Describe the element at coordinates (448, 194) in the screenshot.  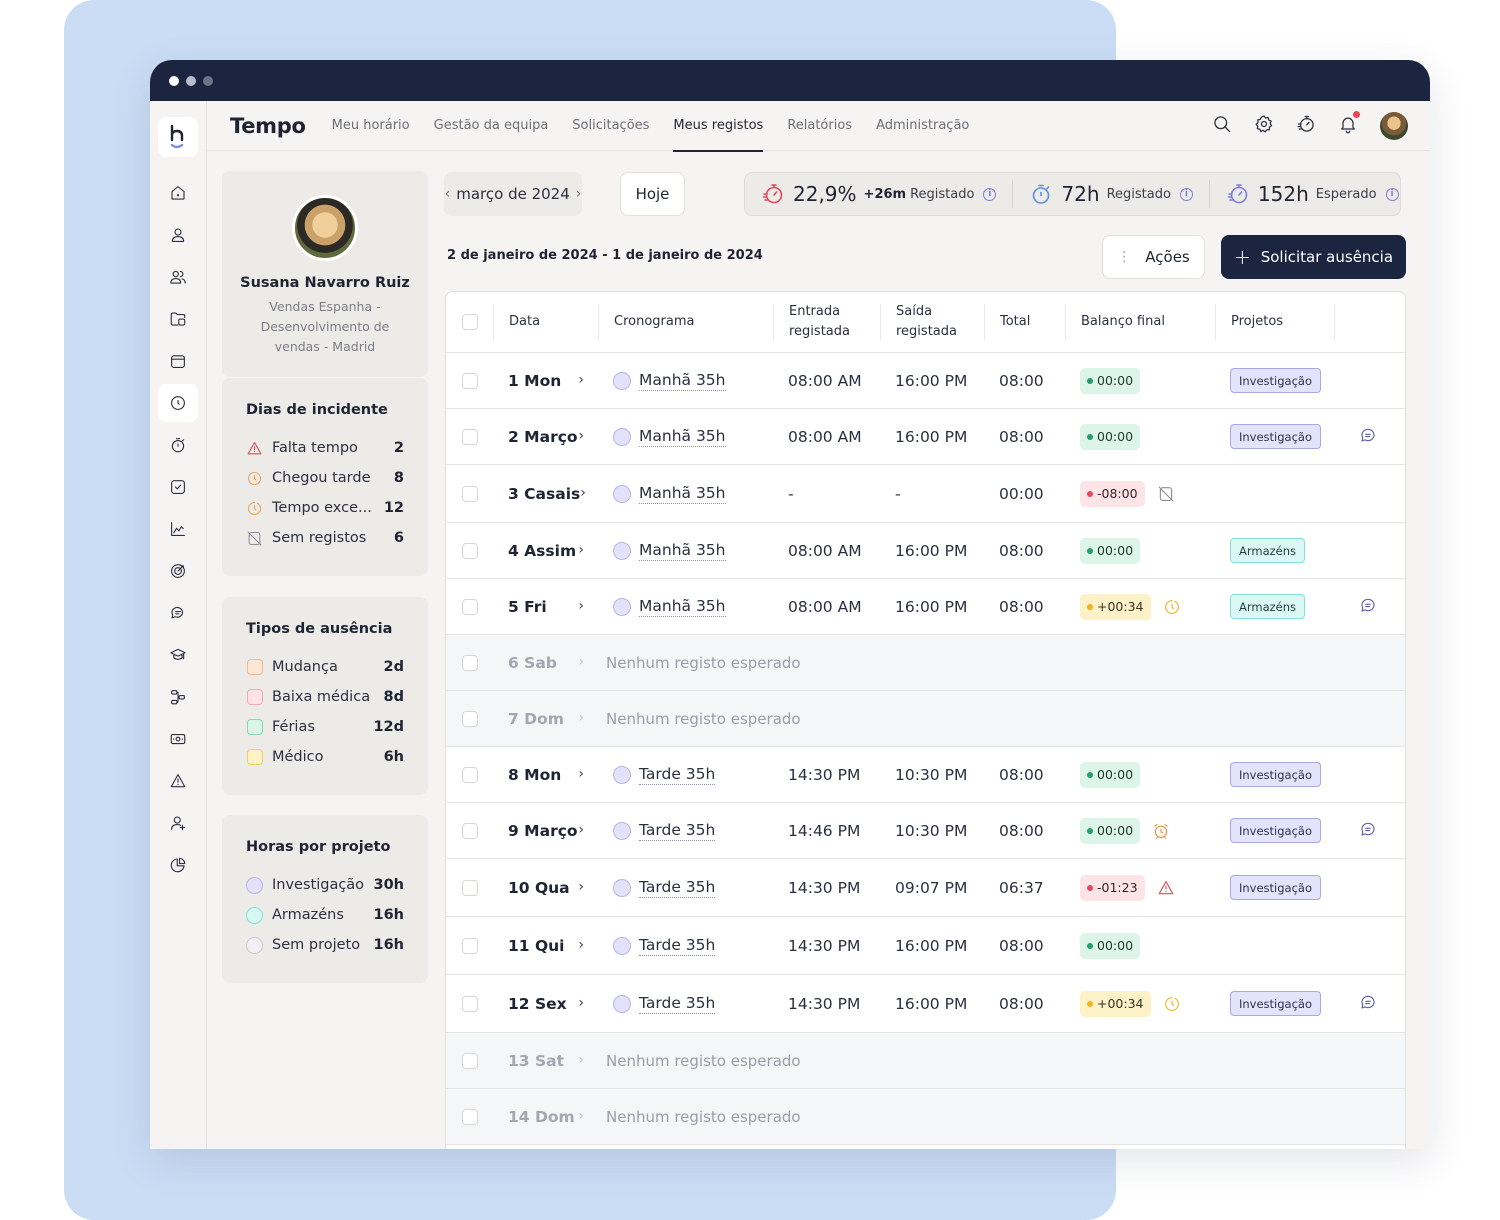
I see `chevron-left-icon: ‹` at that location.